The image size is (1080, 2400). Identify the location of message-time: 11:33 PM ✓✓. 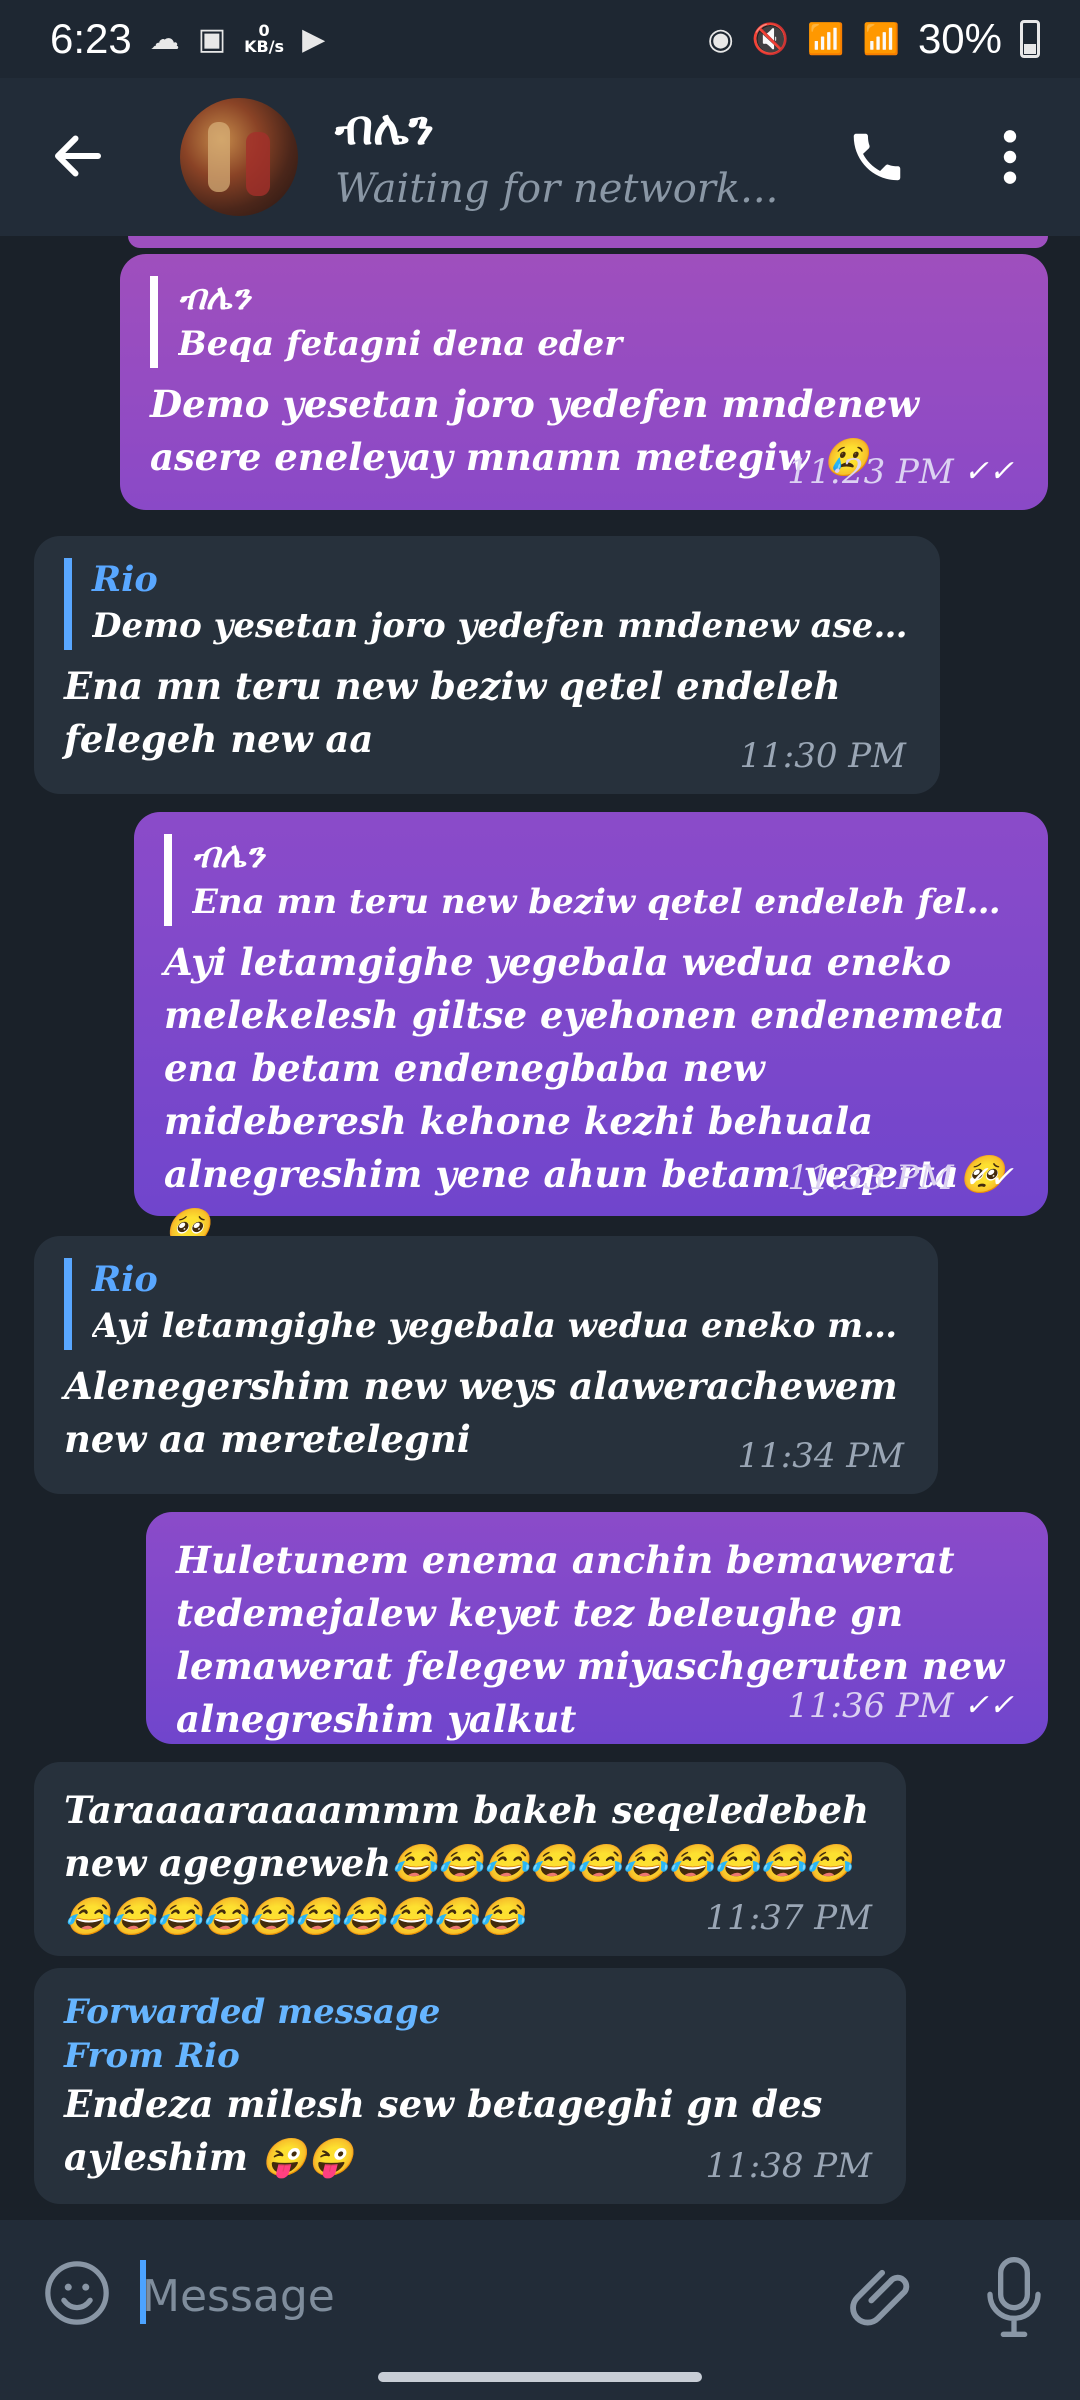
(900, 1178).